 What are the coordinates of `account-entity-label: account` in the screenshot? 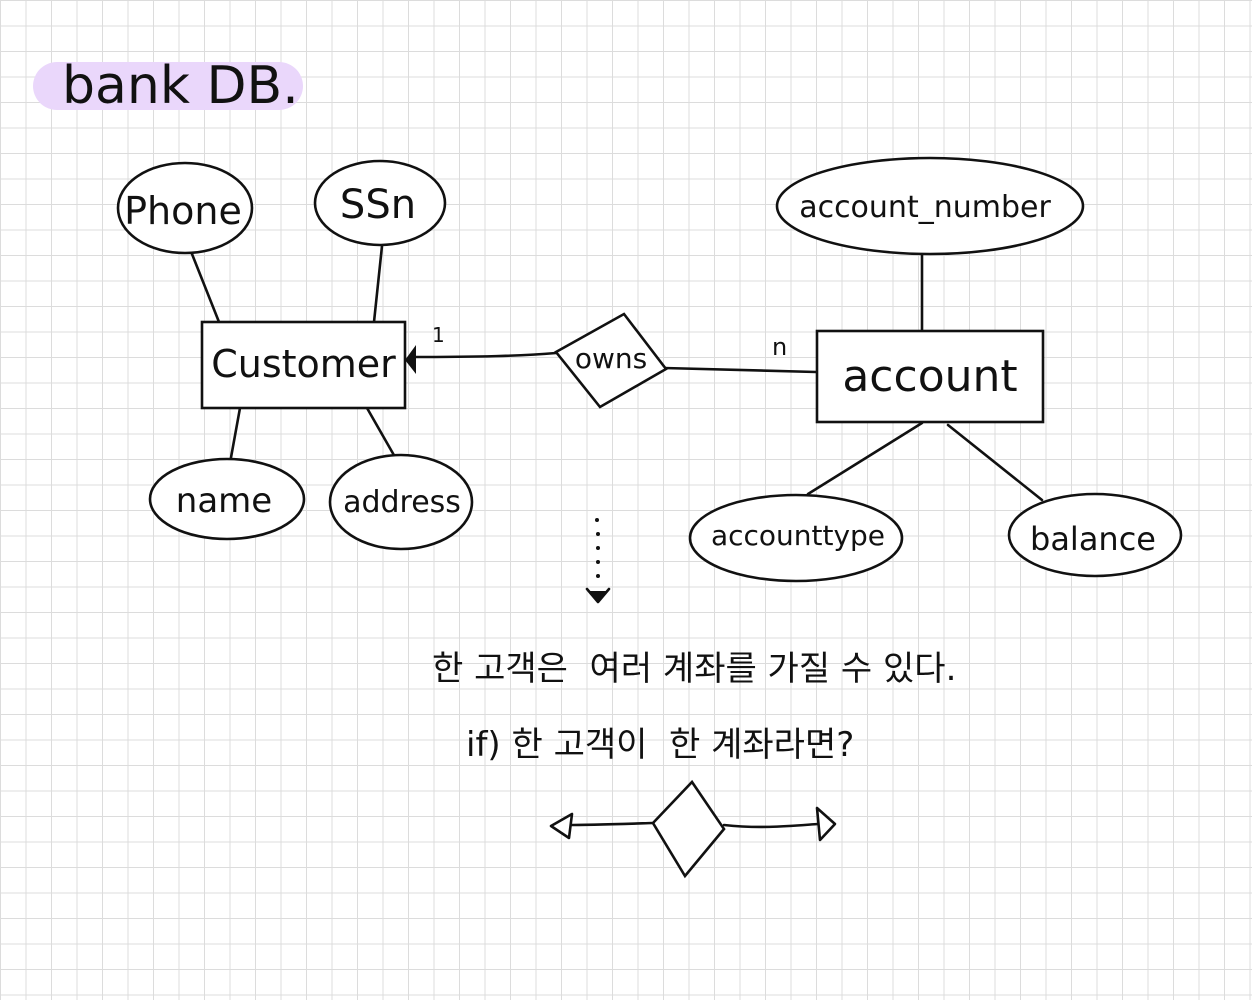 It's located at (929, 376).